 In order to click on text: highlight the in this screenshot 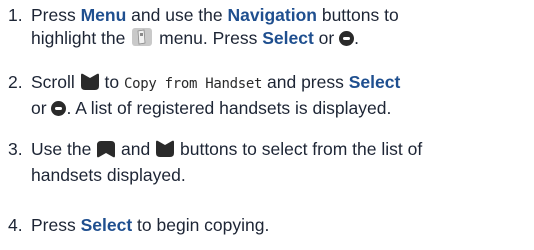, I will do `click(81, 38)`.